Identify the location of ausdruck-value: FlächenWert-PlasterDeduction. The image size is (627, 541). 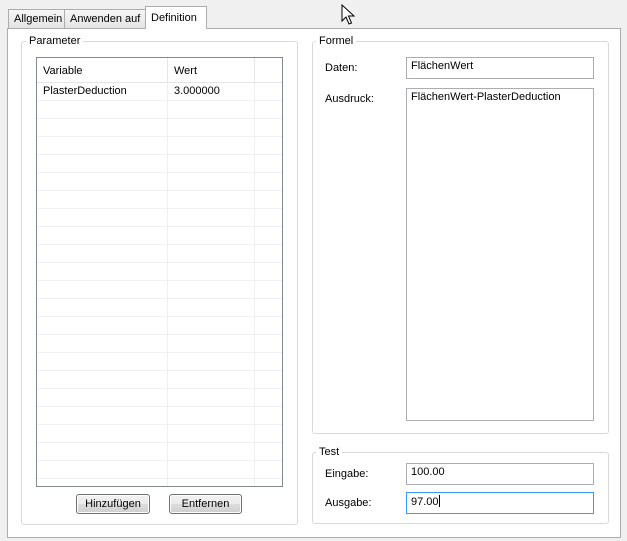
(486, 97).